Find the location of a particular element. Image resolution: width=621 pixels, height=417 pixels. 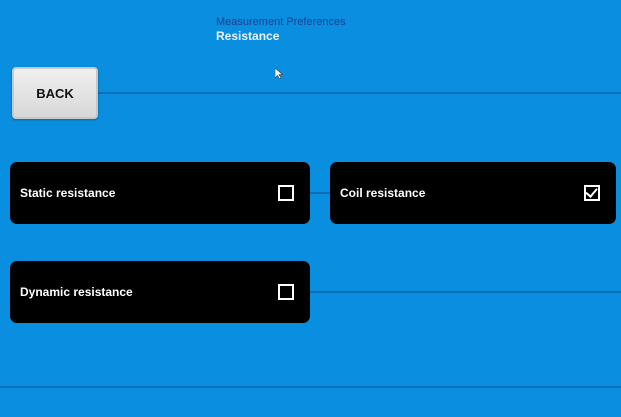

option-dynamic-resistance: Dynamic resistance is located at coordinates (160, 292).